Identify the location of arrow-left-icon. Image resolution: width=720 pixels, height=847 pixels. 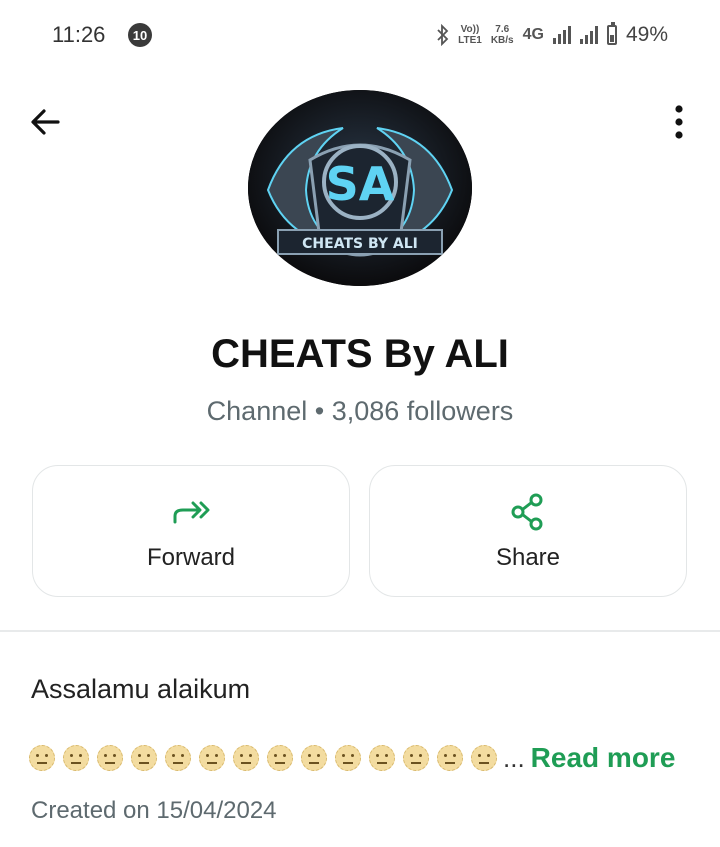
(46, 122).